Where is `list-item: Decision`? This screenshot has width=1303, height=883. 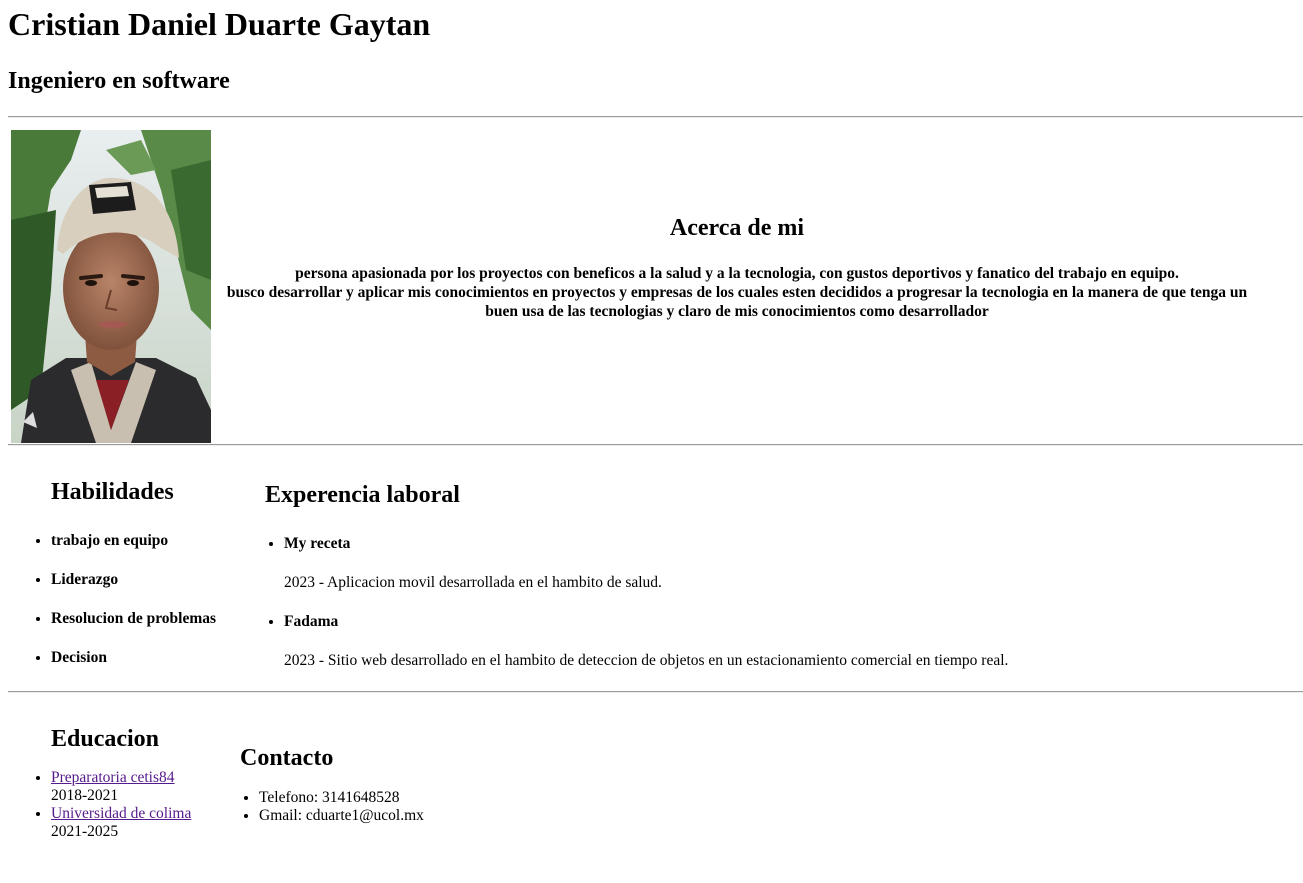 list-item: Decision is located at coordinates (138, 658).